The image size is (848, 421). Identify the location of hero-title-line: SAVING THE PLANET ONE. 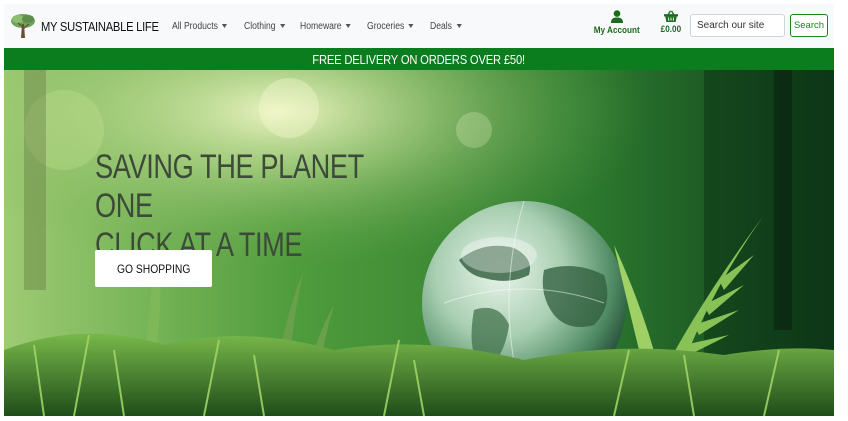
(229, 186).